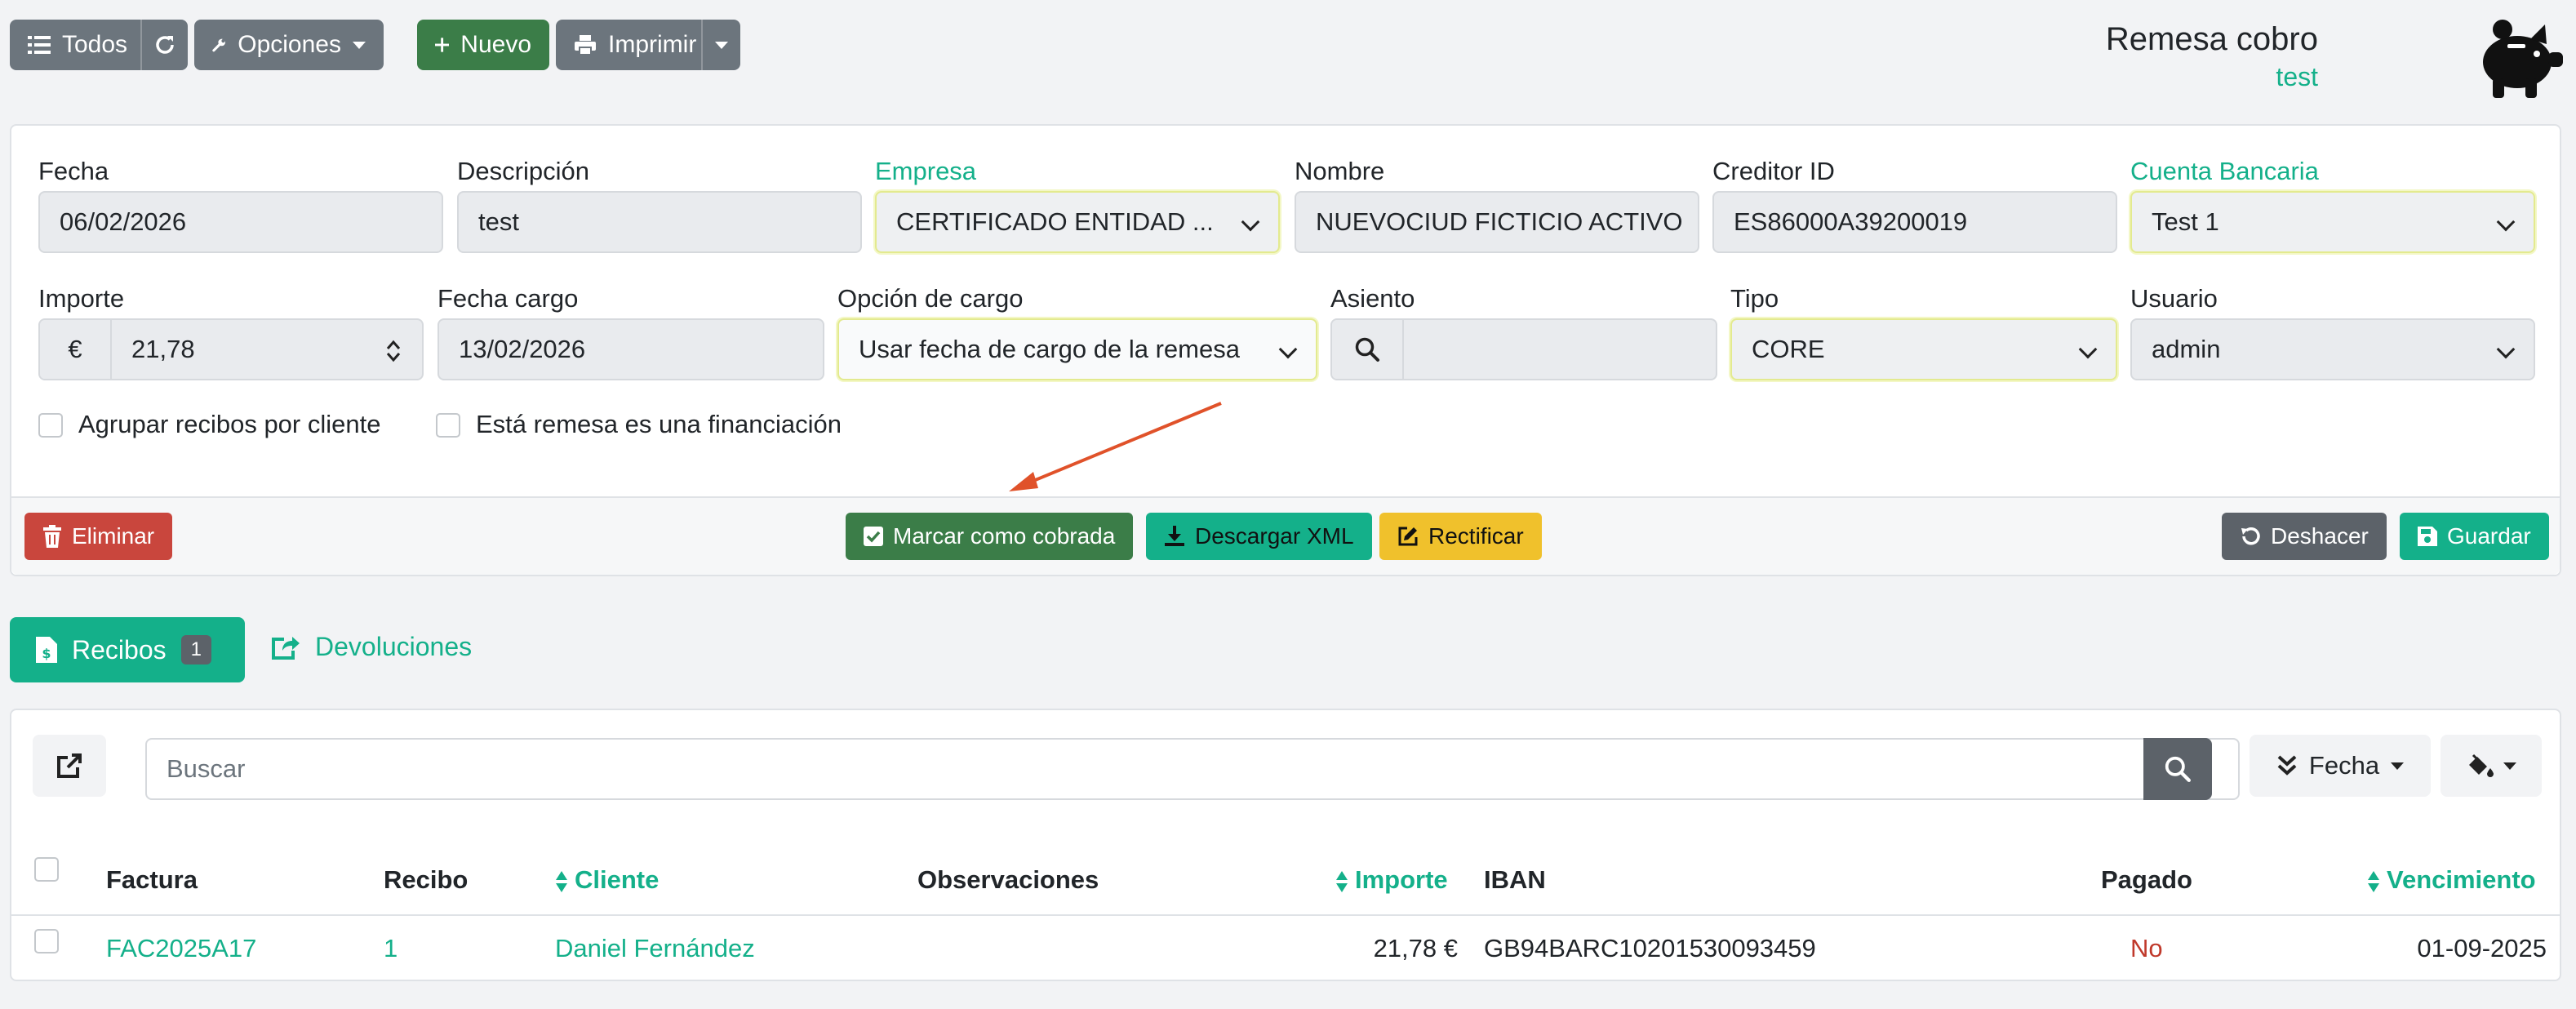 The height and width of the screenshot is (1009, 2576). Describe the element at coordinates (1773, 171) in the screenshot. I see `creditor-id-label: Creditor ID` at that location.